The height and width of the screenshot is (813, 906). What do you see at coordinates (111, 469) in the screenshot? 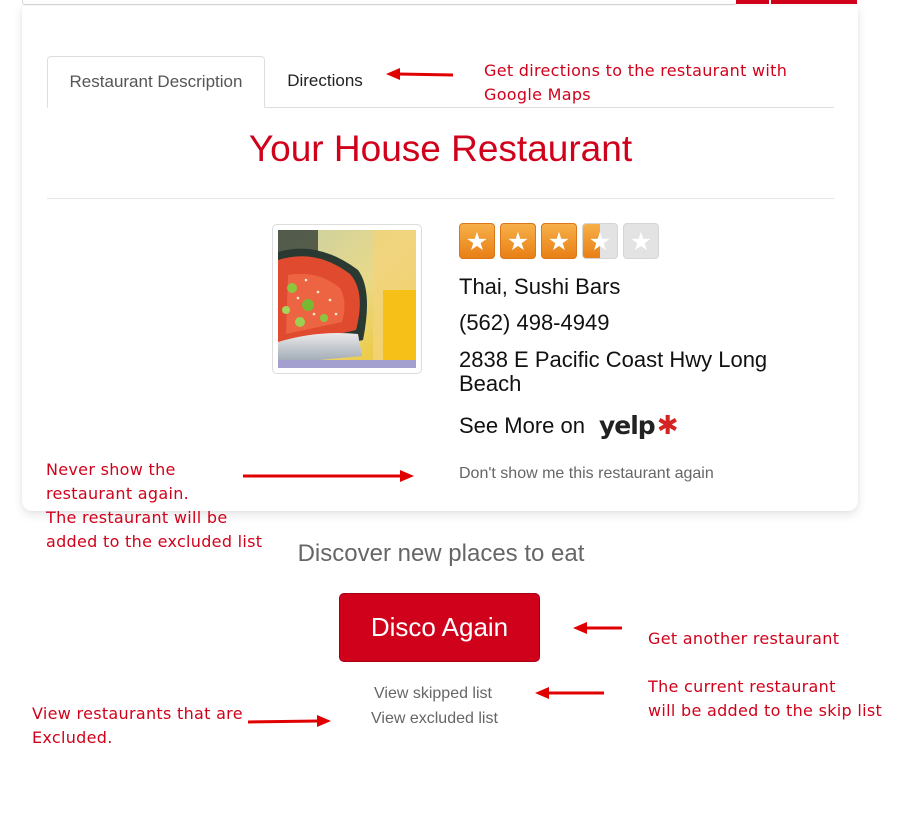
I see `note-line: Never show the` at bounding box center [111, 469].